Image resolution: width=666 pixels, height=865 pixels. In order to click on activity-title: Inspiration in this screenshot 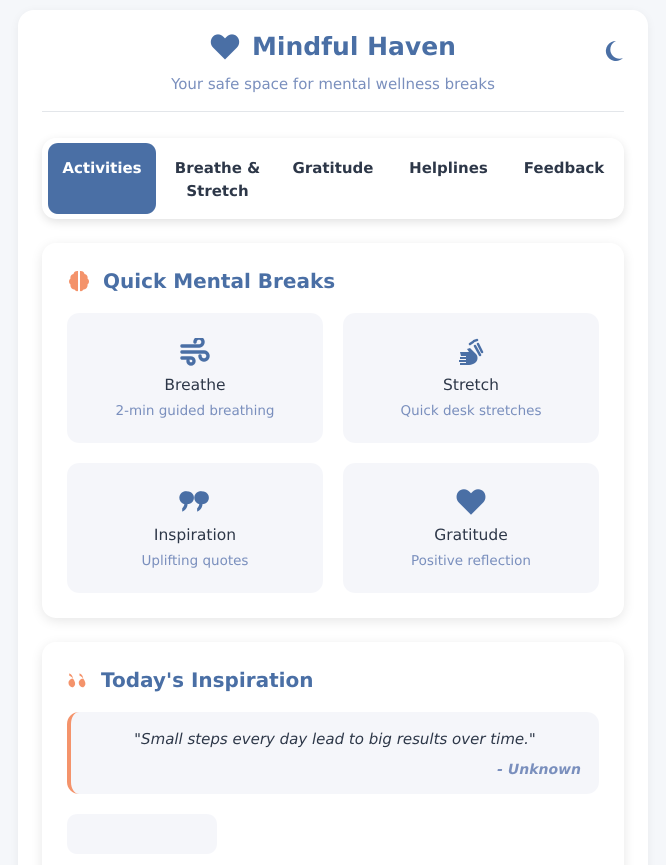, I will do `click(195, 535)`.